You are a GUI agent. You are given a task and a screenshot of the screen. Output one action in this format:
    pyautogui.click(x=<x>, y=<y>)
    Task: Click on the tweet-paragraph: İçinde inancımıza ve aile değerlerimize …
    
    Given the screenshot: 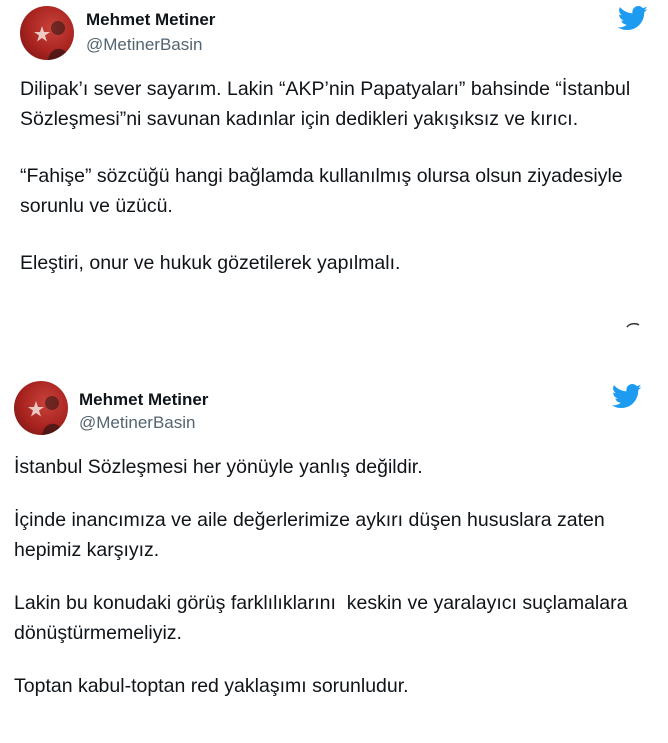 What is the action you would take?
    pyautogui.click(x=309, y=535)
    